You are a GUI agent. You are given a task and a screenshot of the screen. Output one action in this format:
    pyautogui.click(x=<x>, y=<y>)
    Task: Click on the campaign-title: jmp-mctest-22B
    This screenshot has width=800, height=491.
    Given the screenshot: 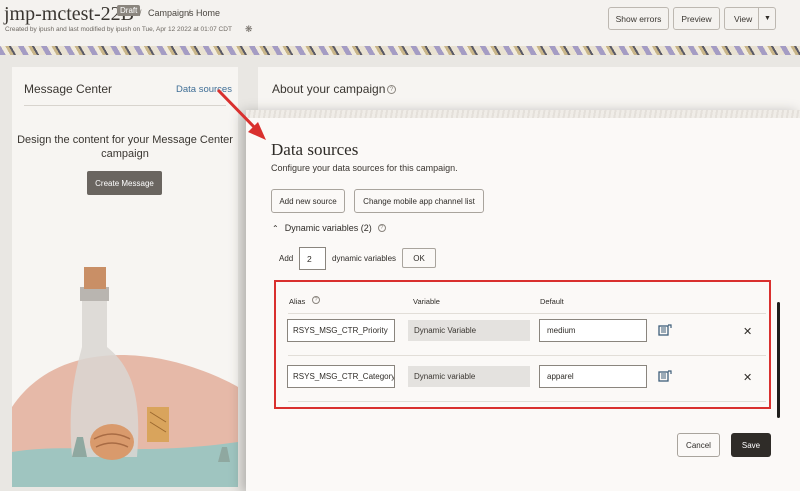 What is the action you would take?
    pyautogui.click(x=69, y=14)
    